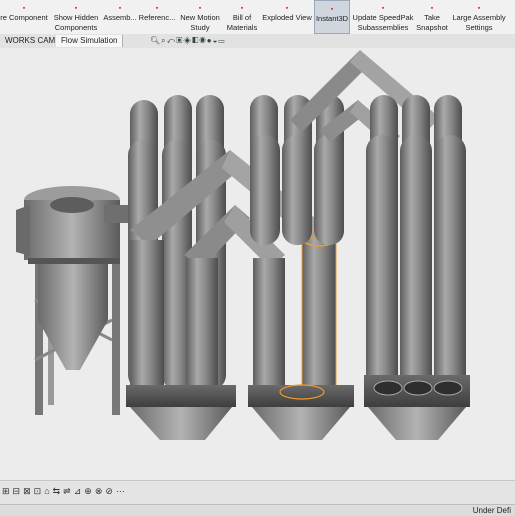 The width and height of the screenshot is (515, 516). Describe the element at coordinates (417, 267) in the screenshot. I see `filter-bank-right` at that location.